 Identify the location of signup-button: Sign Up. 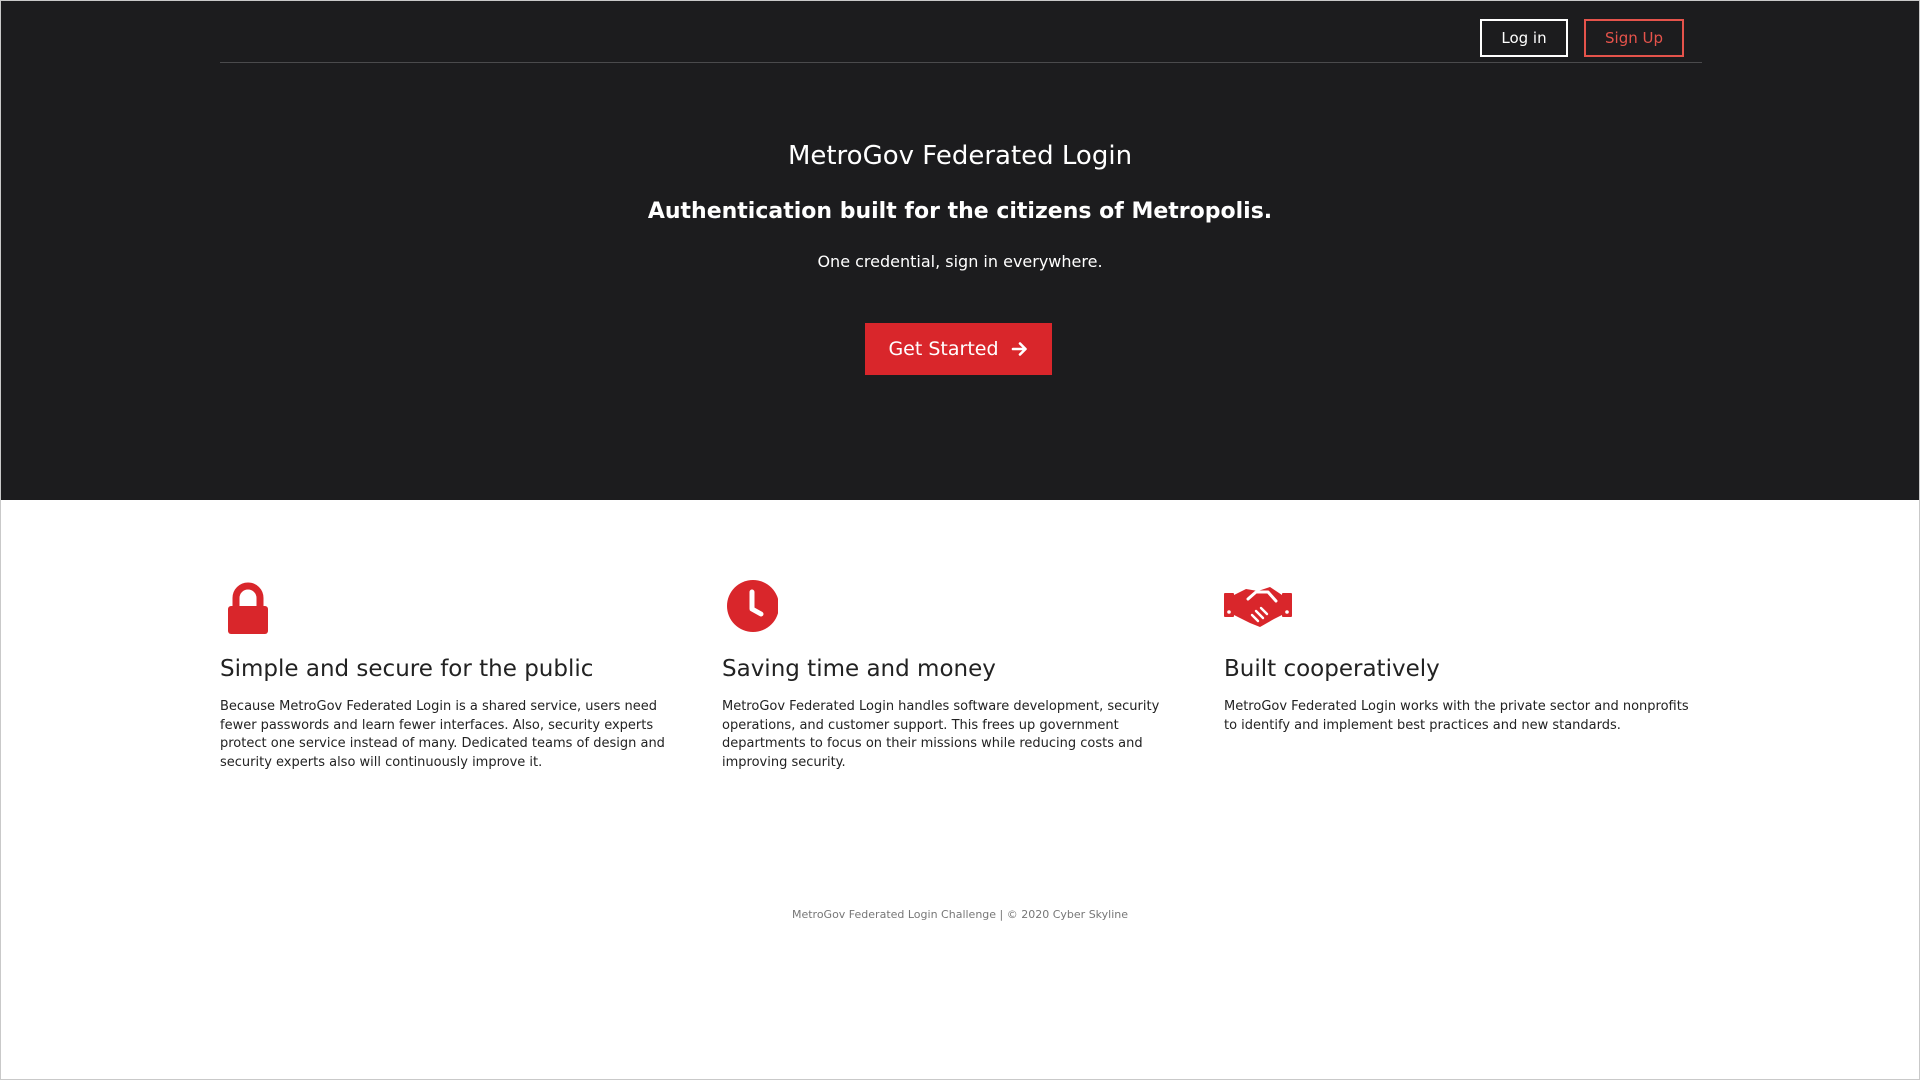
(1634, 38).